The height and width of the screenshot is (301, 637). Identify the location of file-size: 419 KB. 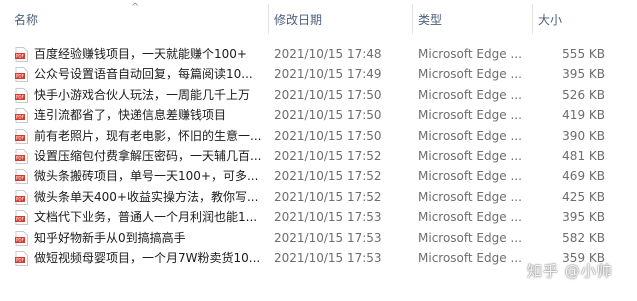
(583, 115).